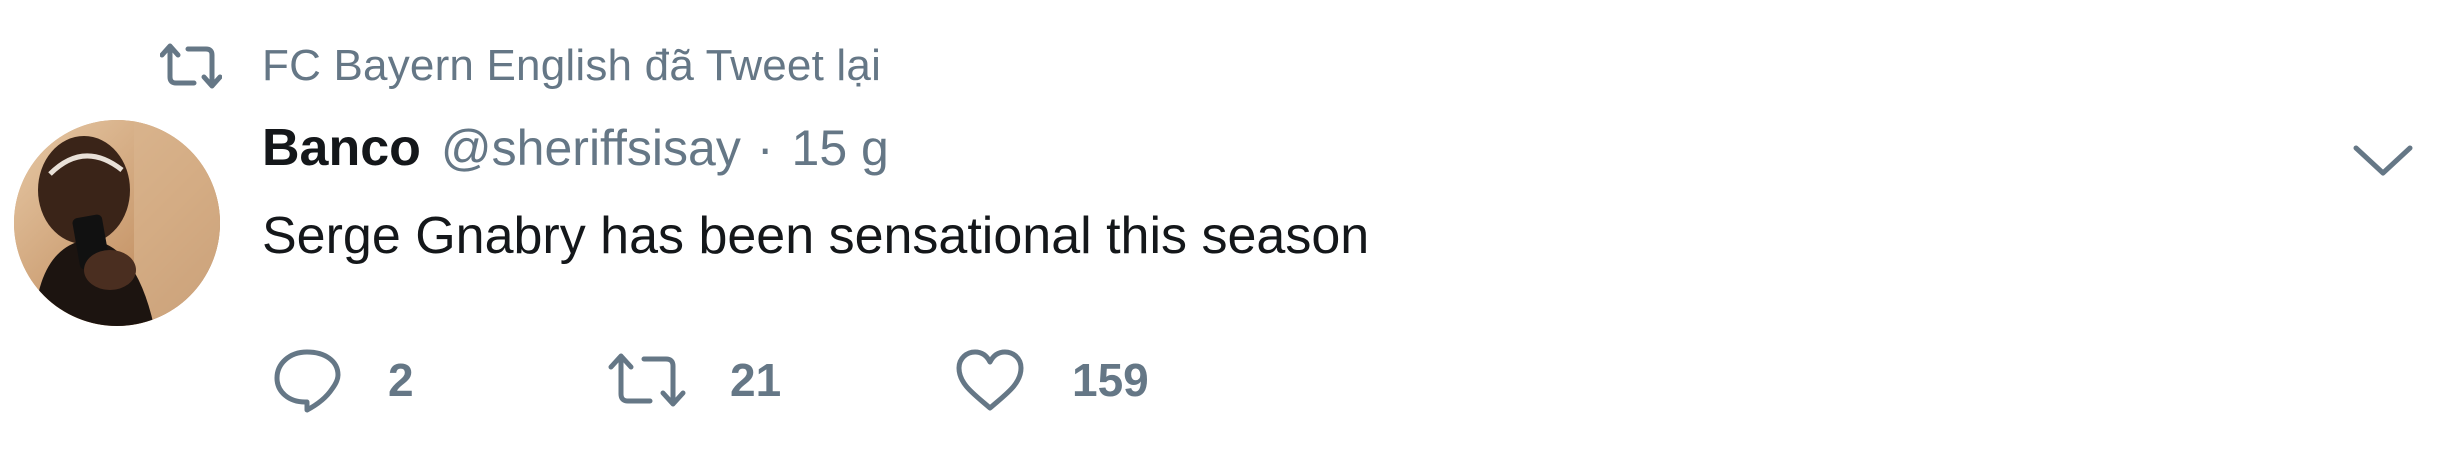  I want to click on like-count: 159, so click(1110, 380).